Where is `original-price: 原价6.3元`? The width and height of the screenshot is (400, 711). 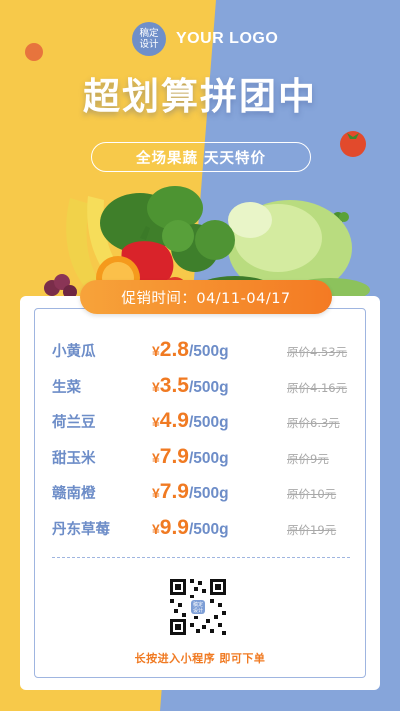 original-price: 原价6.3元 is located at coordinates (313, 423).